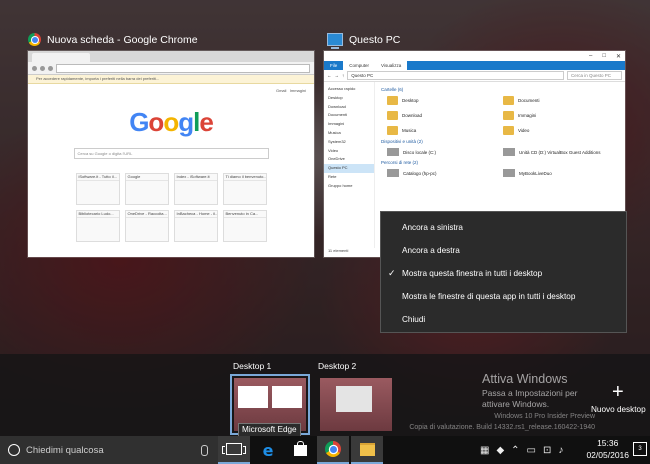 The image size is (650, 464). What do you see at coordinates (509, 152) in the screenshot?
I see `cd-drive-icon` at bounding box center [509, 152].